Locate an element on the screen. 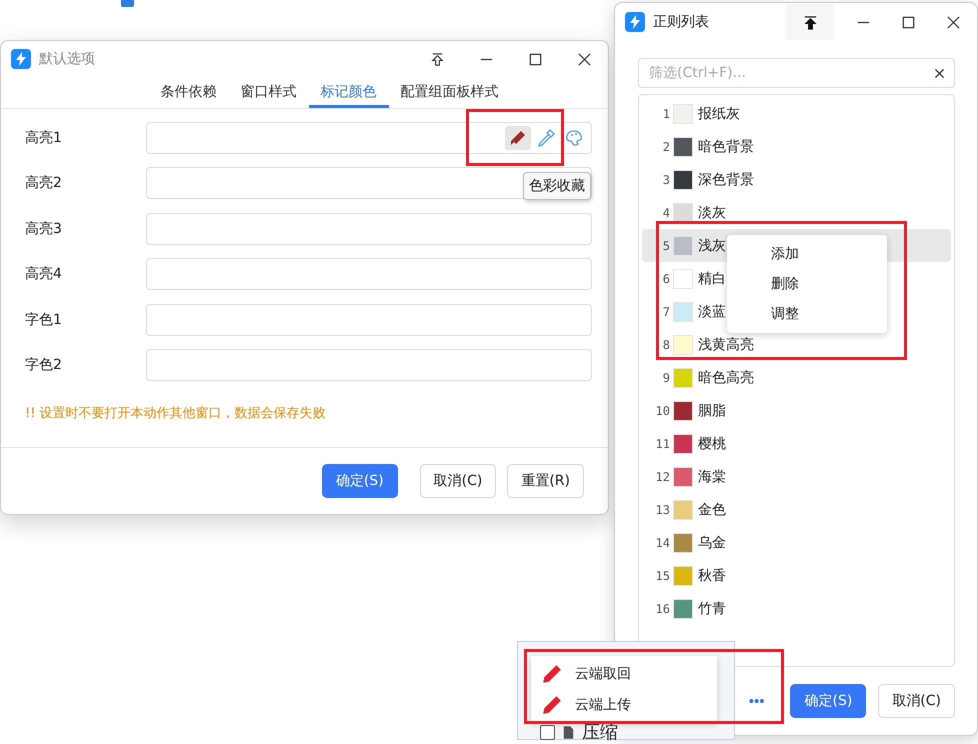 This screenshot has height=744, width=978. item-name: 乌金 is located at coordinates (712, 543).